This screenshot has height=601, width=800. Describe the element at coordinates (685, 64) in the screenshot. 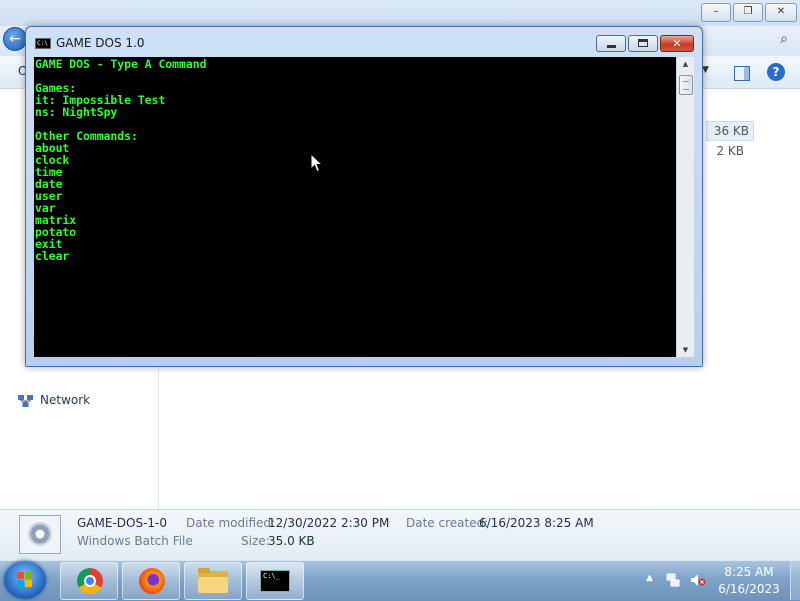

I see `scroll-up-arrow-icon: ▲` at that location.